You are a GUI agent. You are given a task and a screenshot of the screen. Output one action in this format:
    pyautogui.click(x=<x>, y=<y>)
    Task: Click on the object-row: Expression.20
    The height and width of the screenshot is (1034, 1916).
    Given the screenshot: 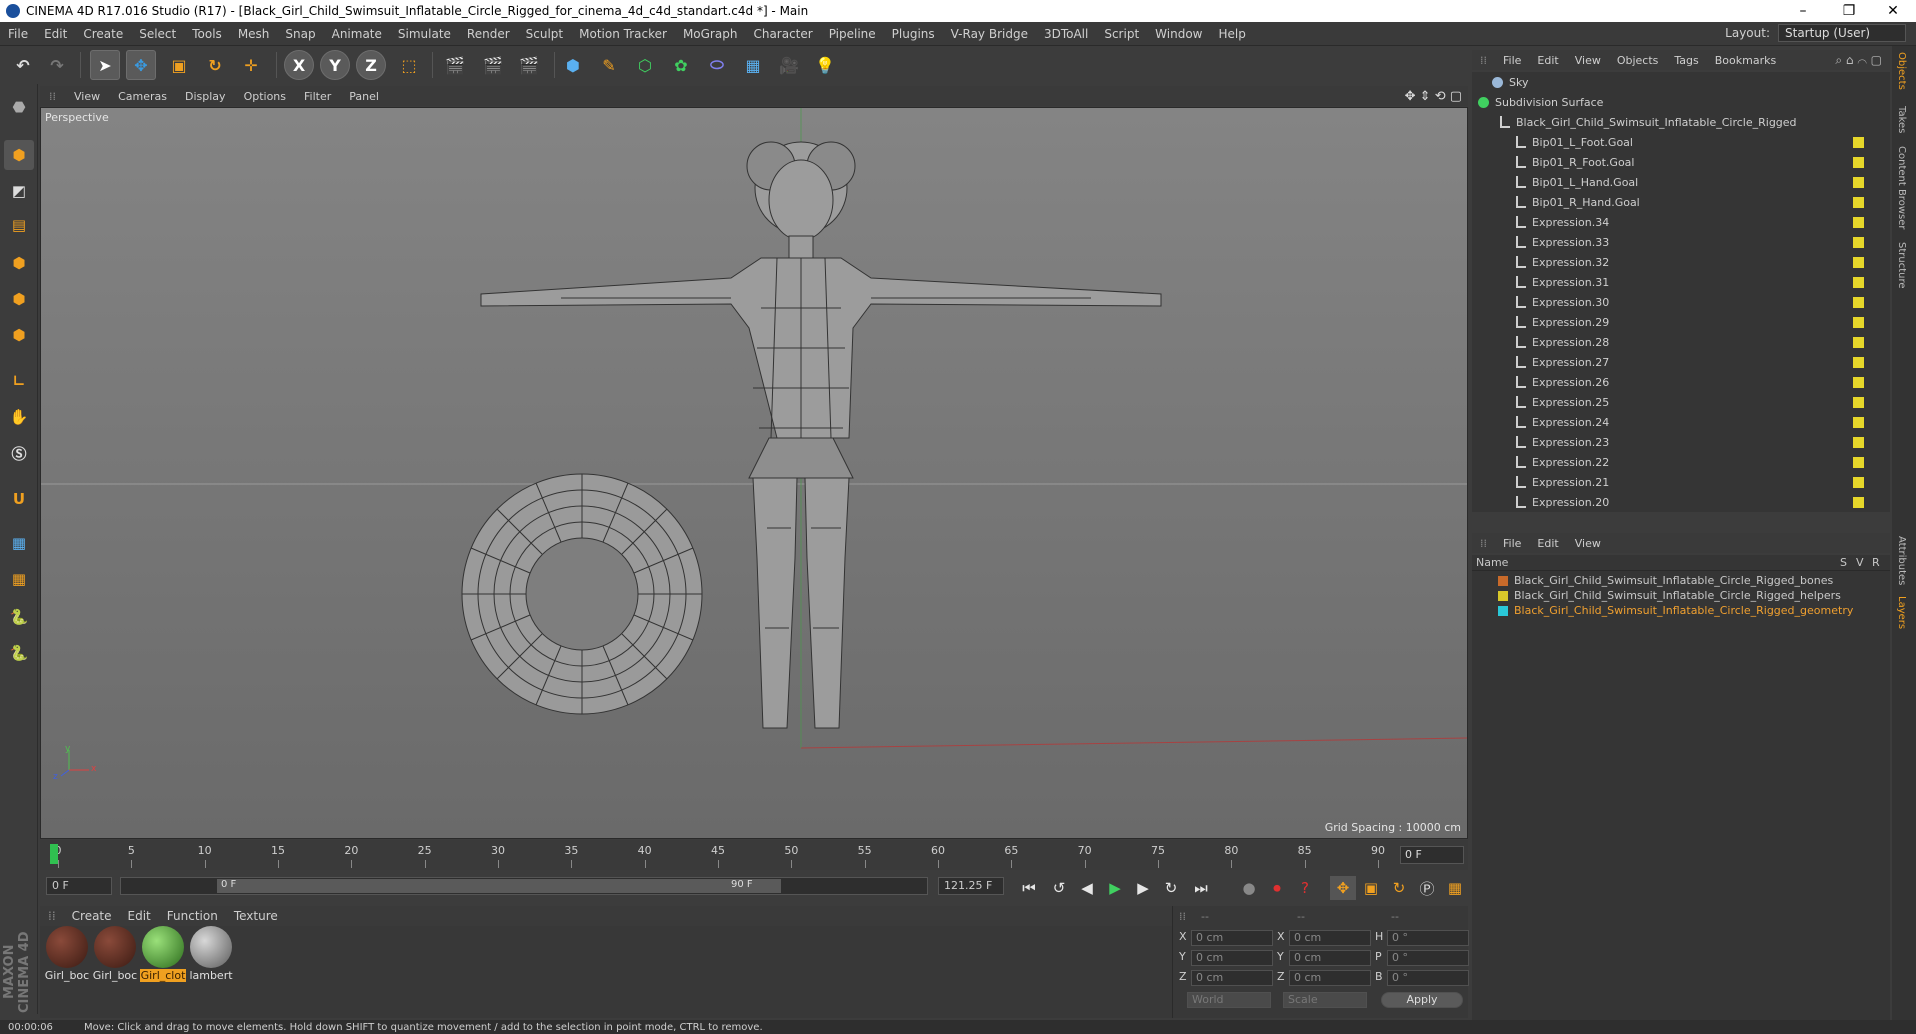 What is the action you would take?
    pyautogui.click(x=1681, y=502)
    